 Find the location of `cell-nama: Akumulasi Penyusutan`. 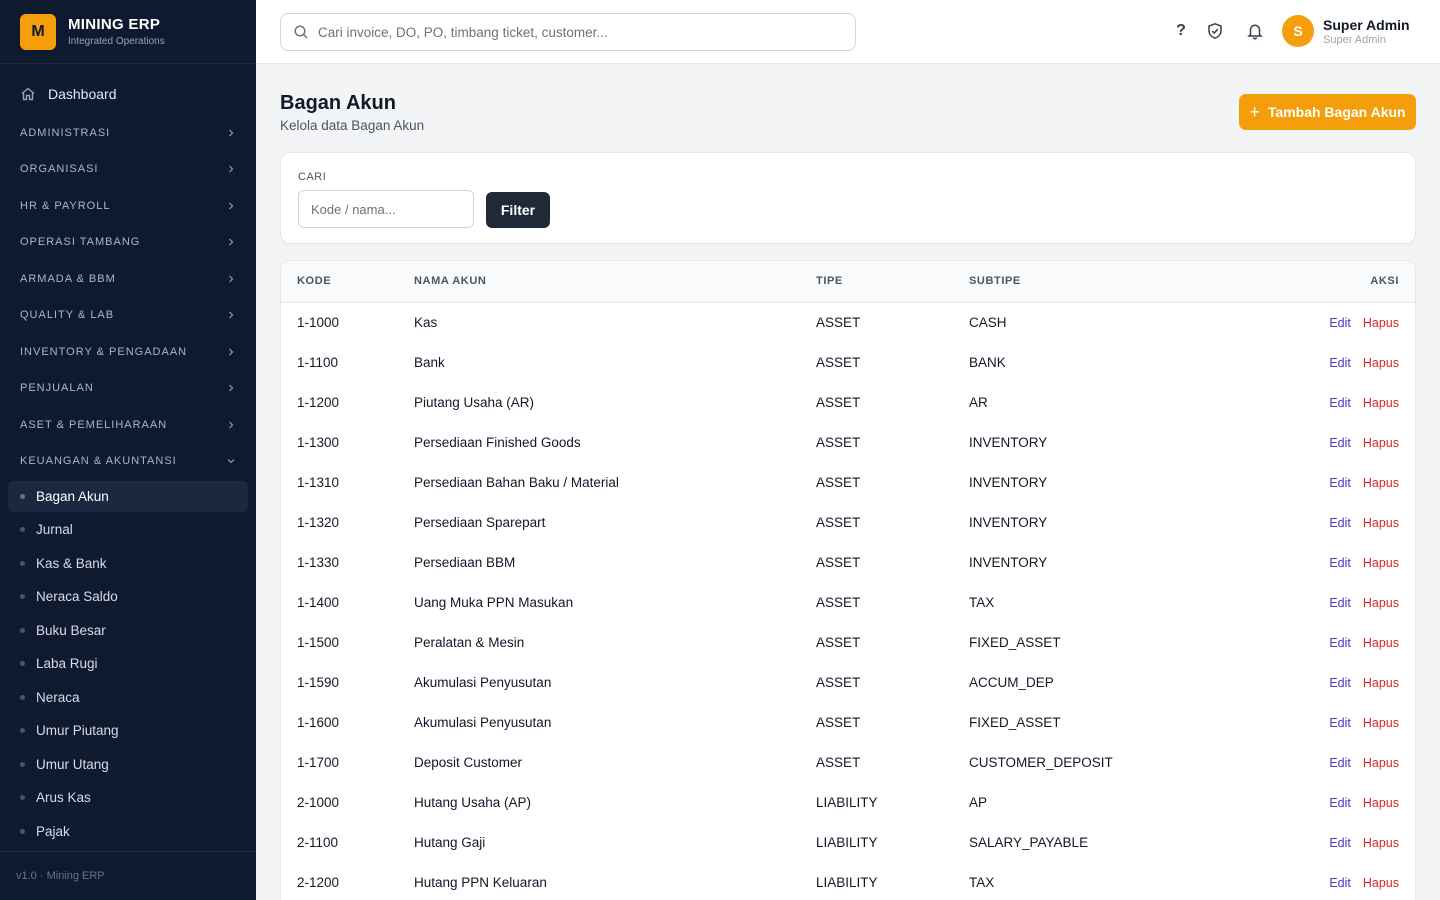

cell-nama: Akumulasi Penyusutan is located at coordinates (483, 722).